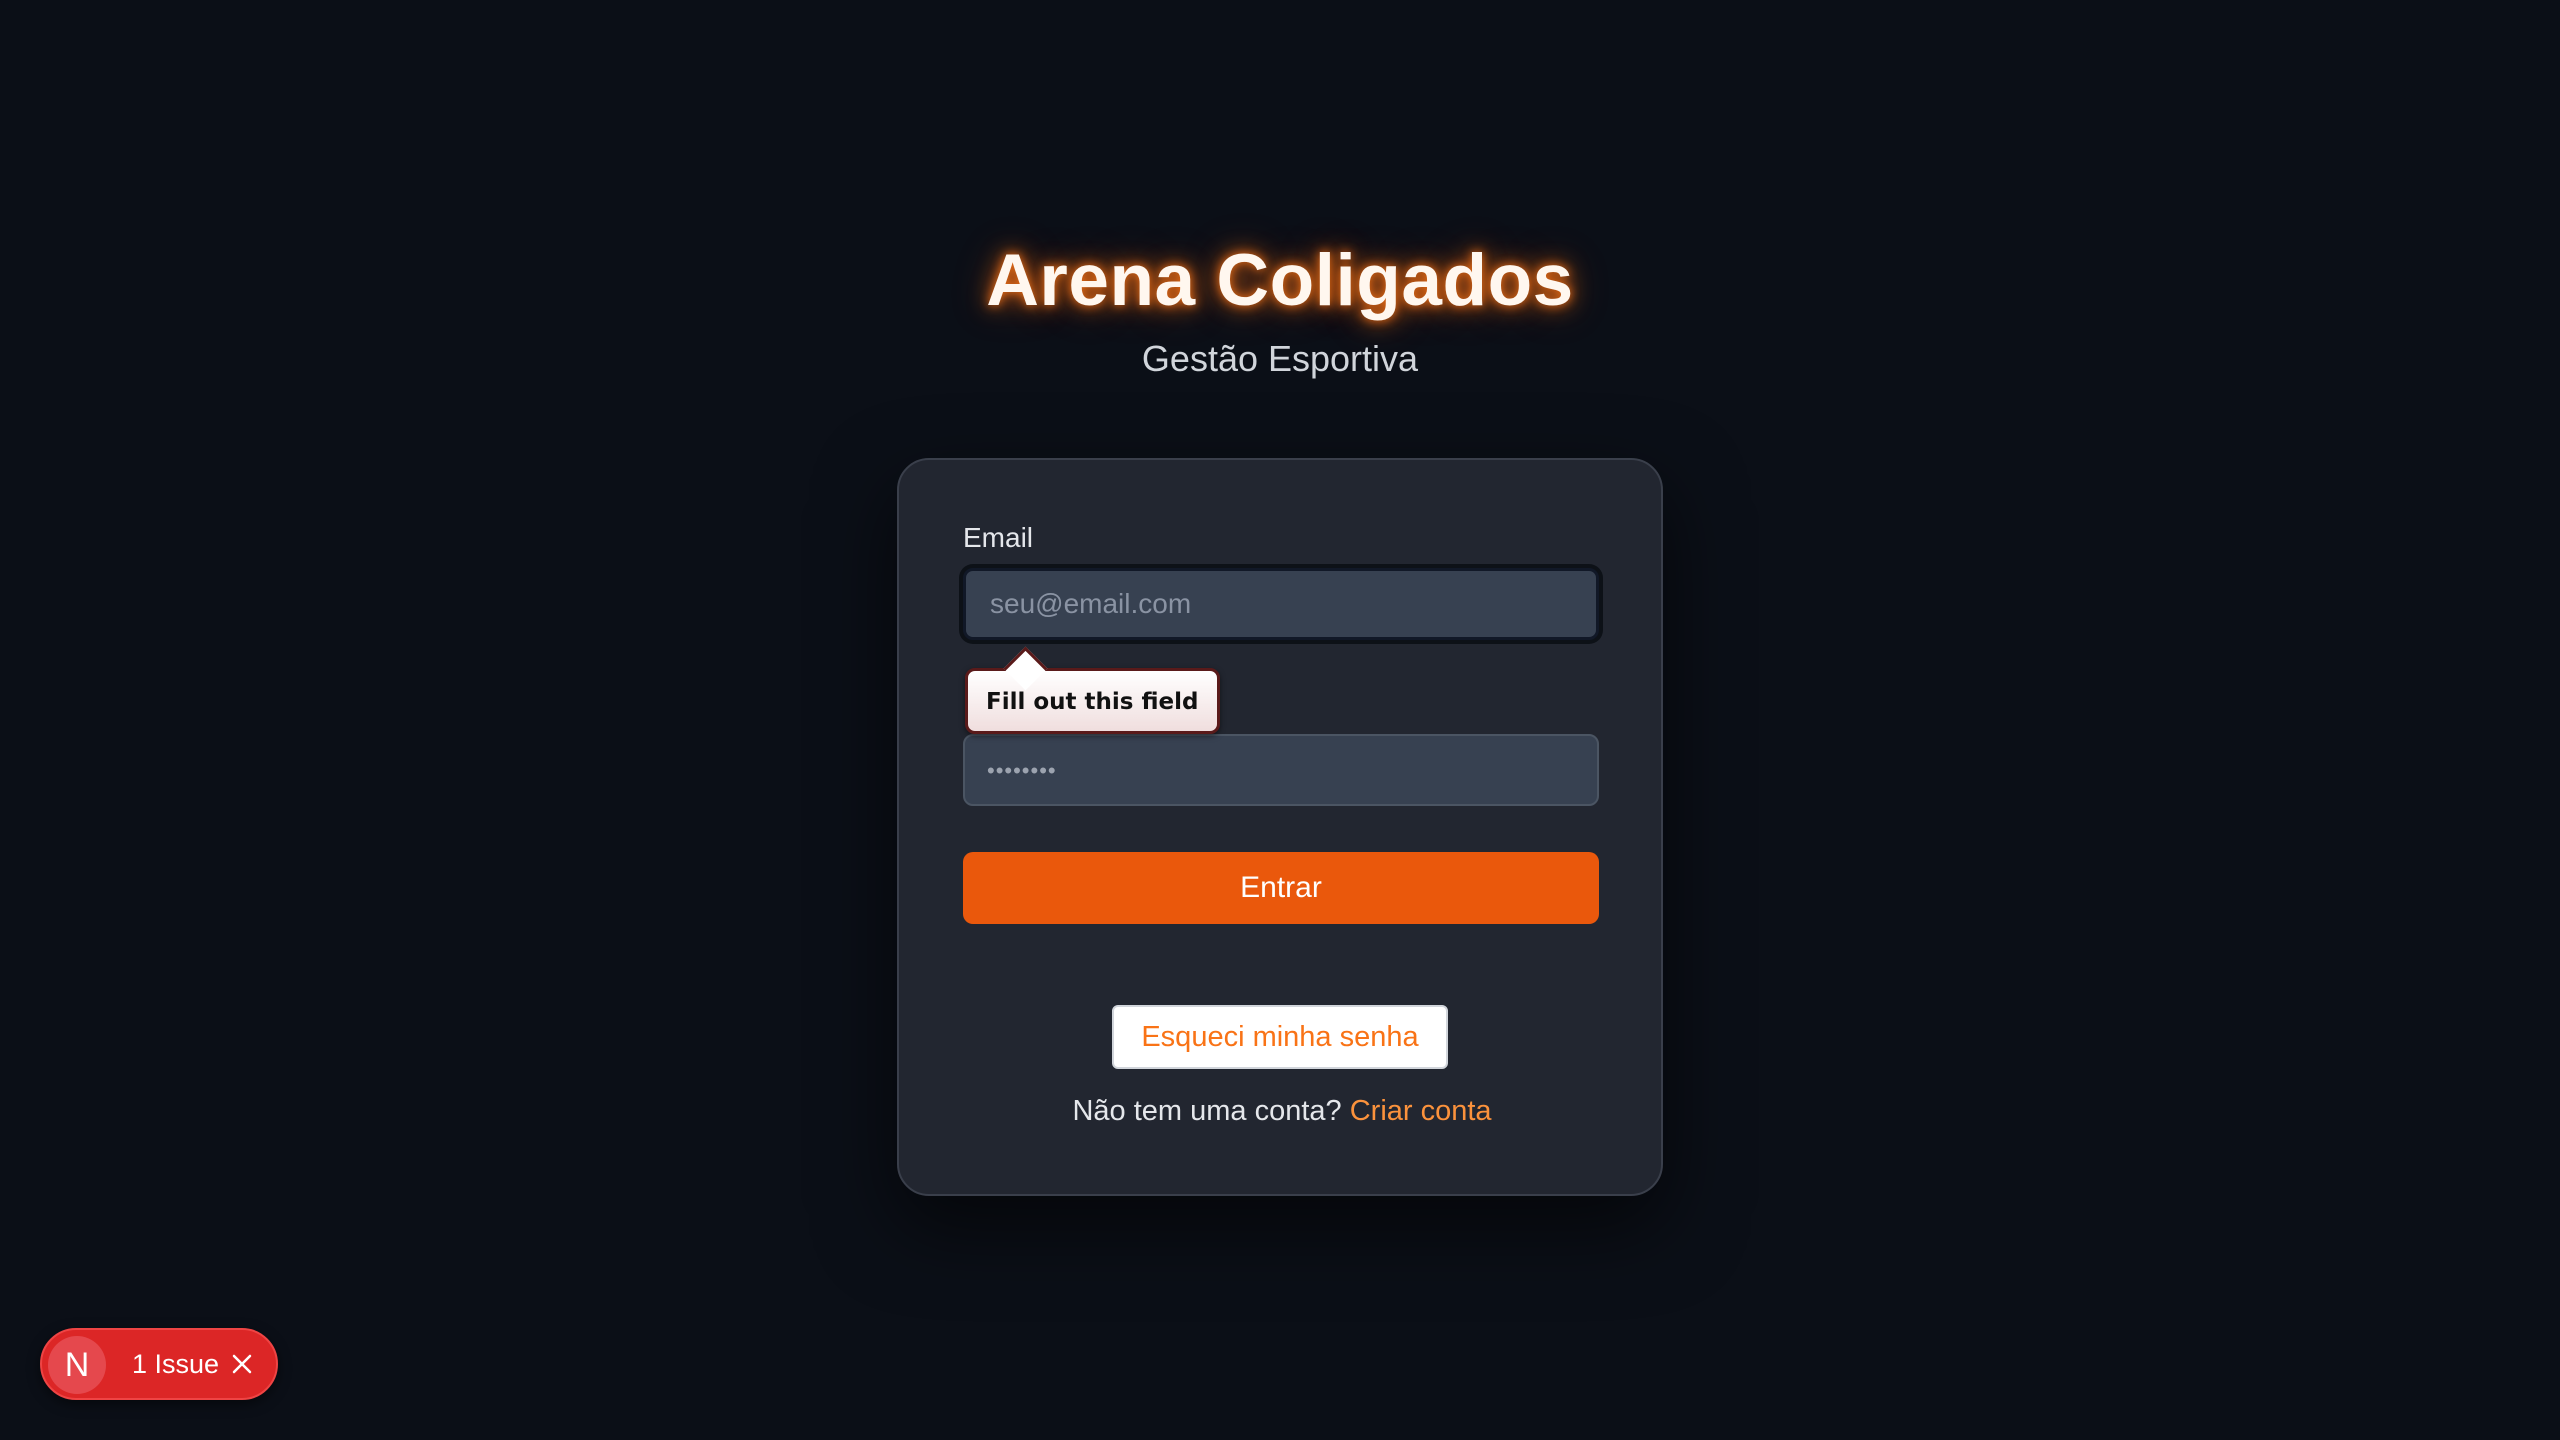  Describe the element at coordinates (1280, 1037) in the screenshot. I see `forgot-password-button: Esqueci minha senha` at that location.